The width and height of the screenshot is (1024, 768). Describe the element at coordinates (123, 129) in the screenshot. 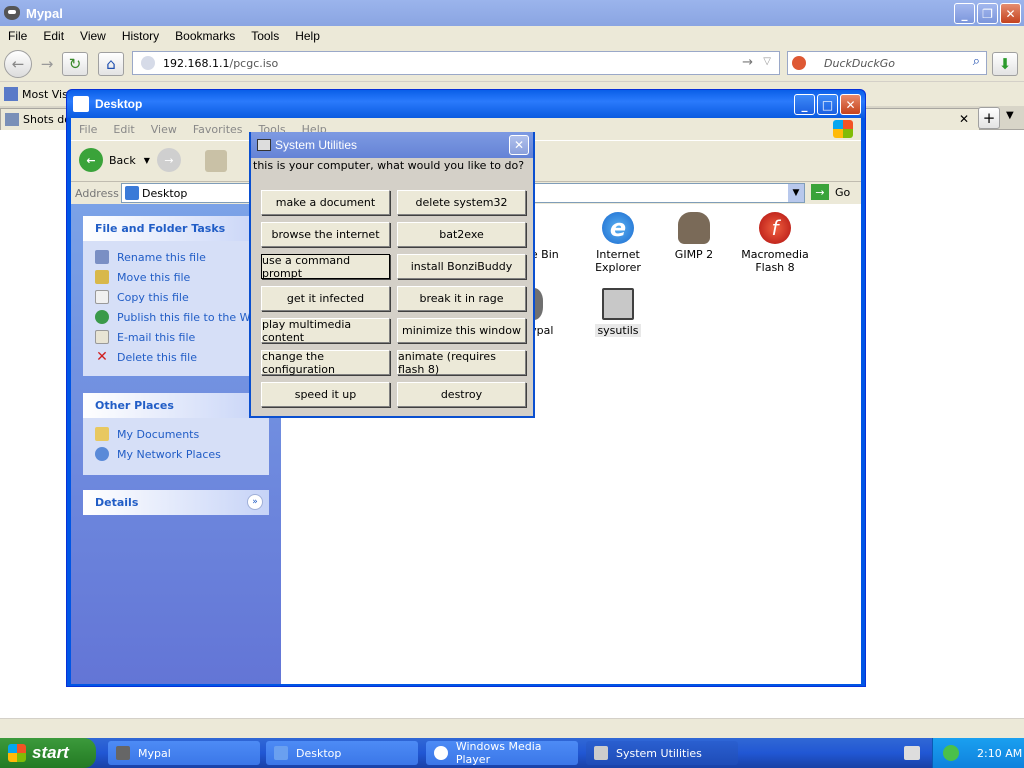

I see `exp-menu-edit: Edit` at that location.